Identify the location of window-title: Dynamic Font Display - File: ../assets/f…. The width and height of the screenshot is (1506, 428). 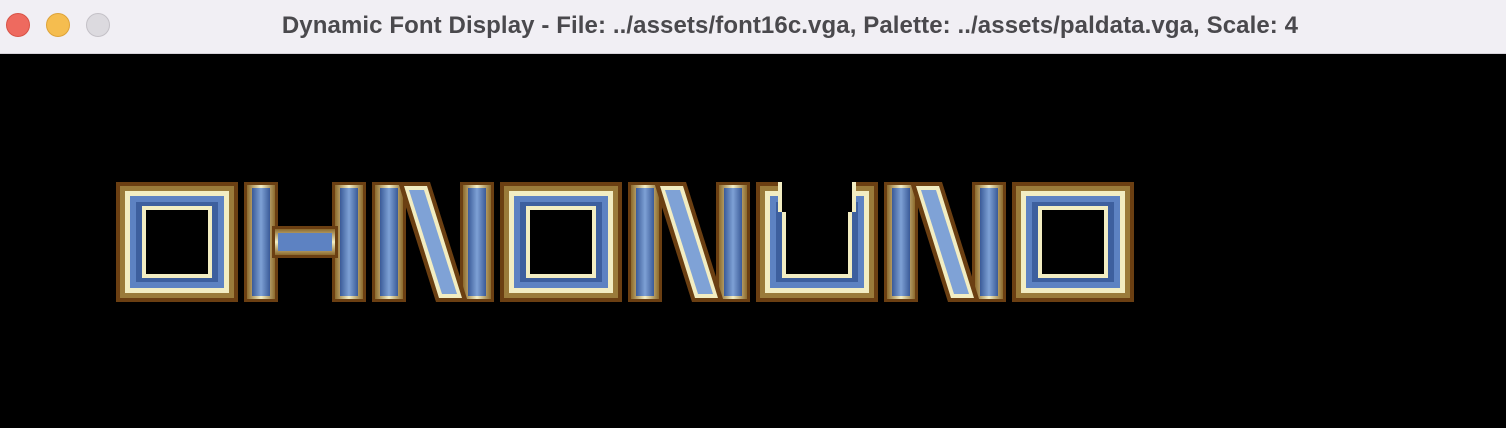
(790, 25).